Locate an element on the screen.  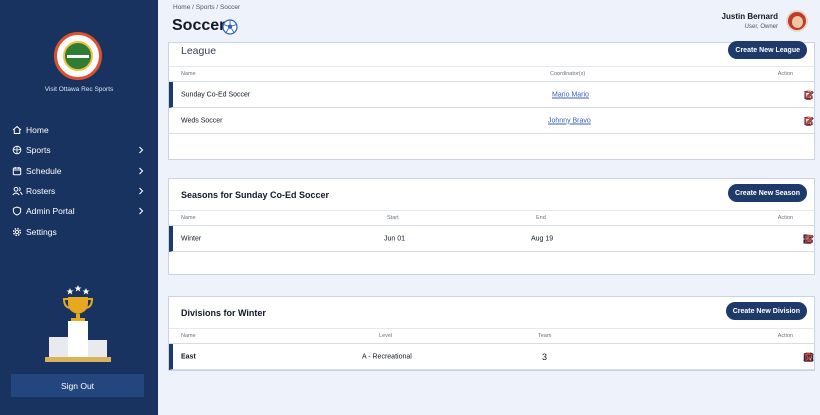
table-row: Weds Soccer Johnny Bravo is located at coordinates (491, 121).